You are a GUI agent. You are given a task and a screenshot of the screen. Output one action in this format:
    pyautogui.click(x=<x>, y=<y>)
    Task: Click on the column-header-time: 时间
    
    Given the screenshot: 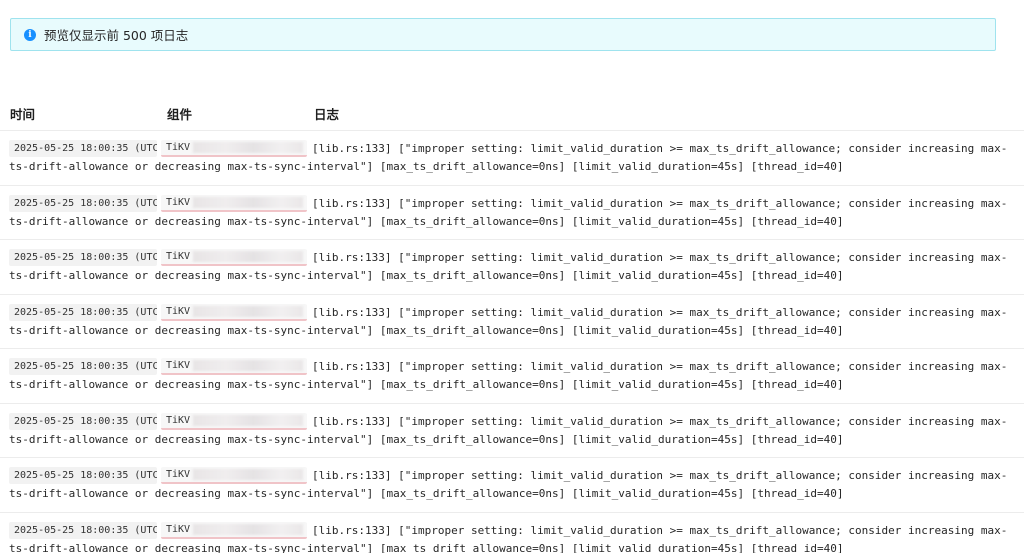 What is the action you would take?
    pyautogui.click(x=23, y=114)
    